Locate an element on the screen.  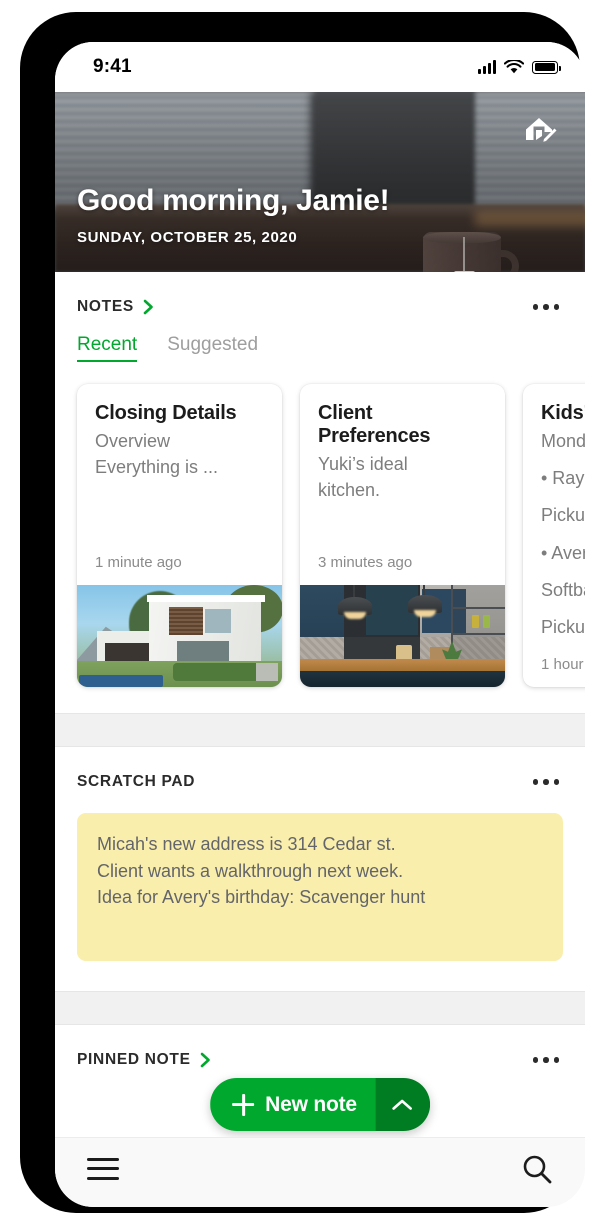
note-card-title: Client Preferences is located at coordinates (374, 425).